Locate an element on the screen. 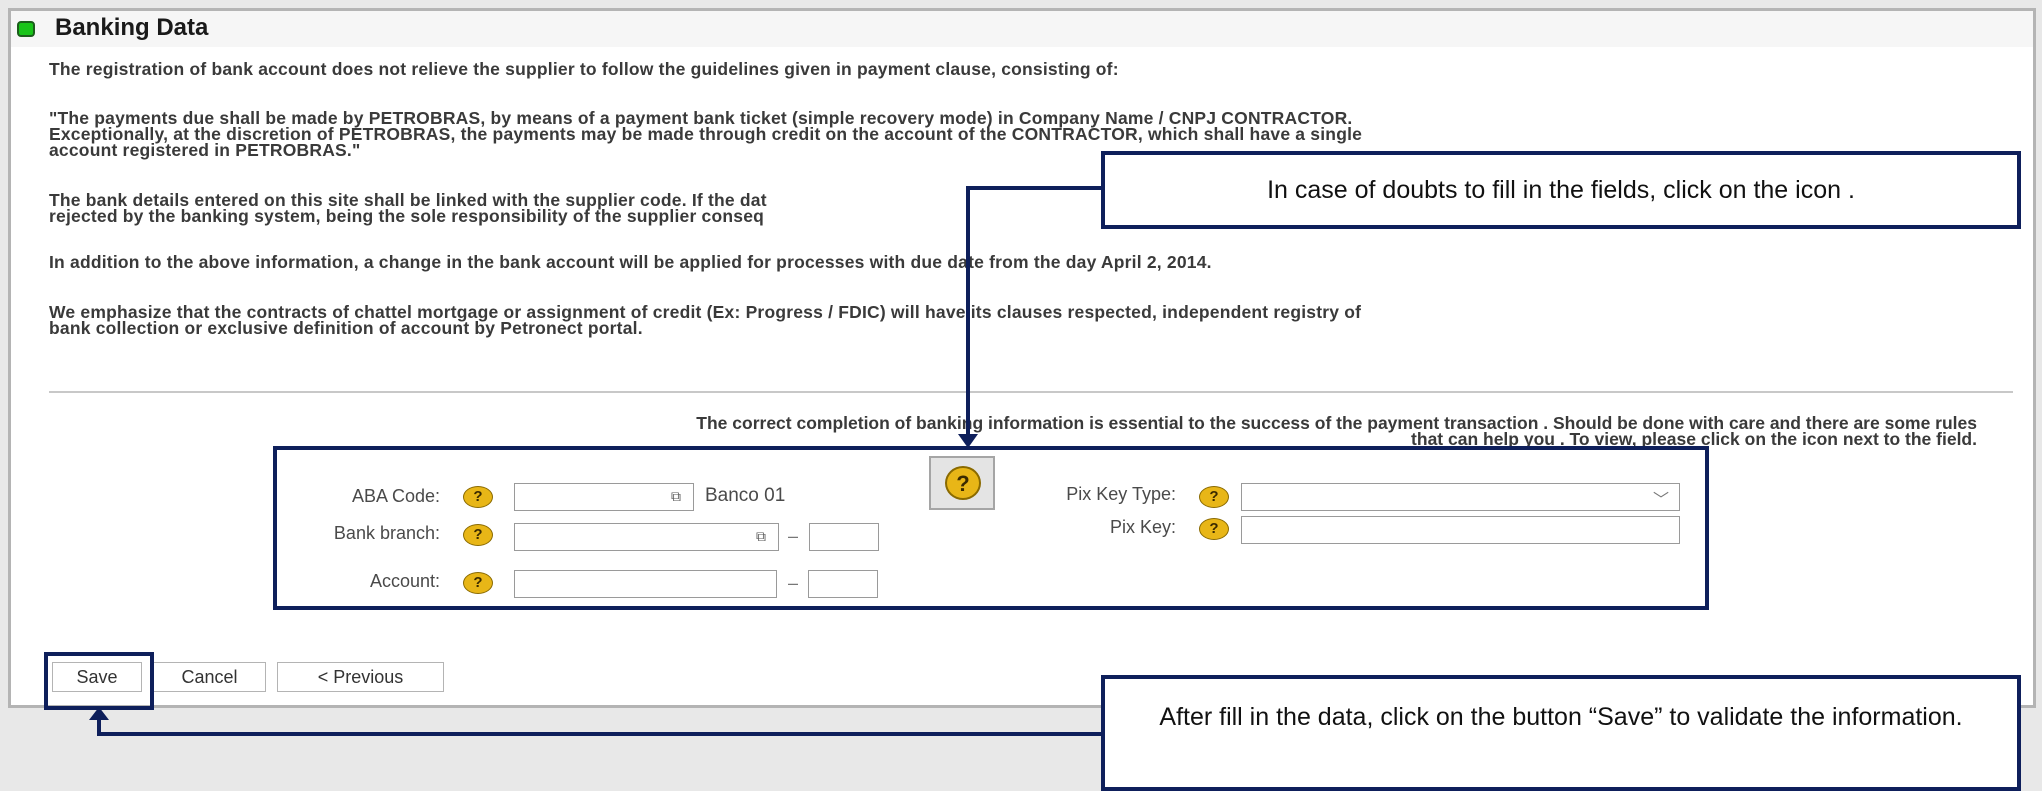 The height and width of the screenshot is (791, 2042). bank-branch-lookup-icon: ⧉ is located at coordinates (765, 536).